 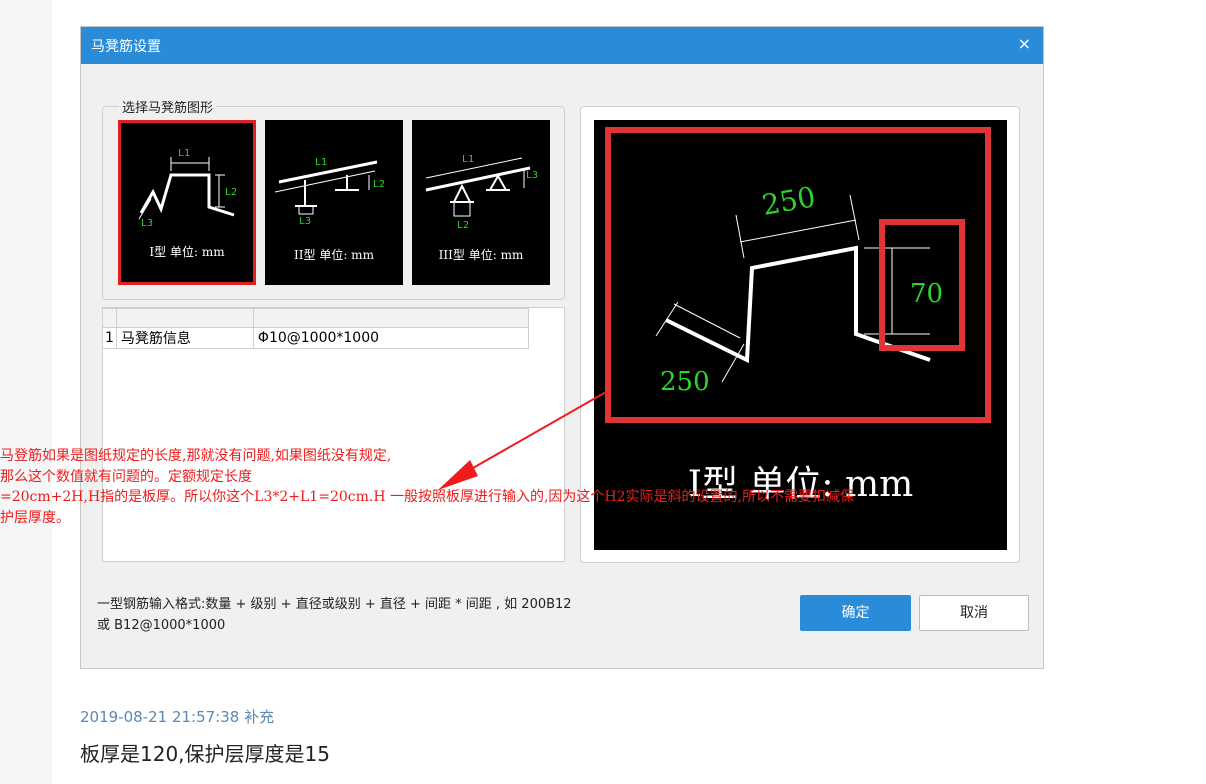 What do you see at coordinates (522, 440) in the screenshot?
I see `annotation-arrow` at bounding box center [522, 440].